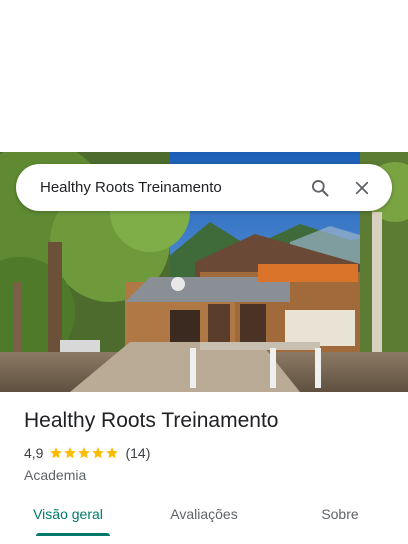  What do you see at coordinates (34, 453) in the screenshot?
I see `rating-value: 4,9` at bounding box center [34, 453].